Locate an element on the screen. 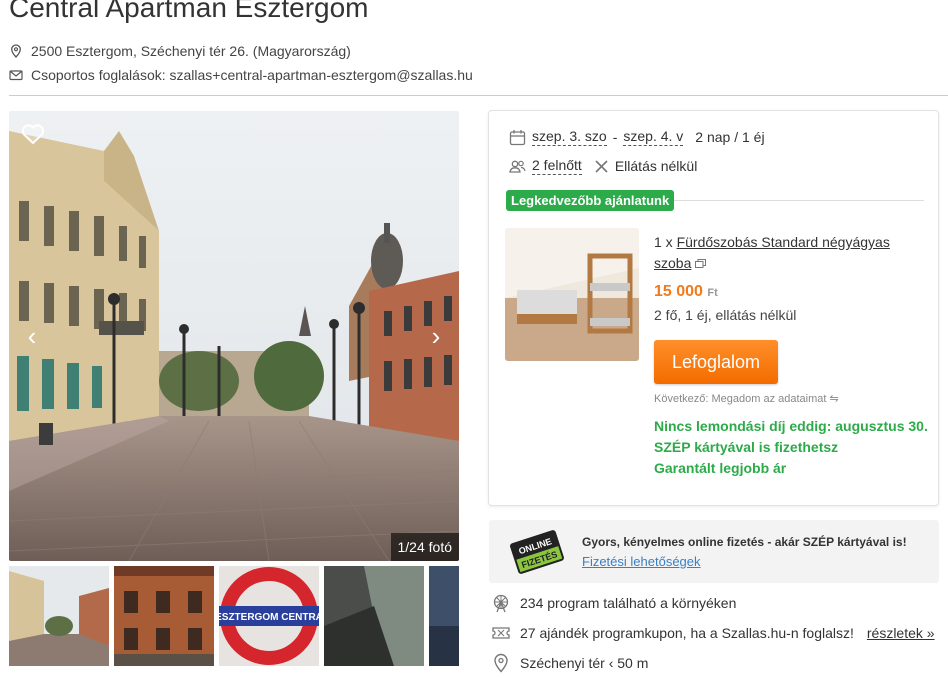 The width and height of the screenshot is (948, 679). nearby-row: Széchenyi tér ‹ 50 m is located at coordinates (569, 663).